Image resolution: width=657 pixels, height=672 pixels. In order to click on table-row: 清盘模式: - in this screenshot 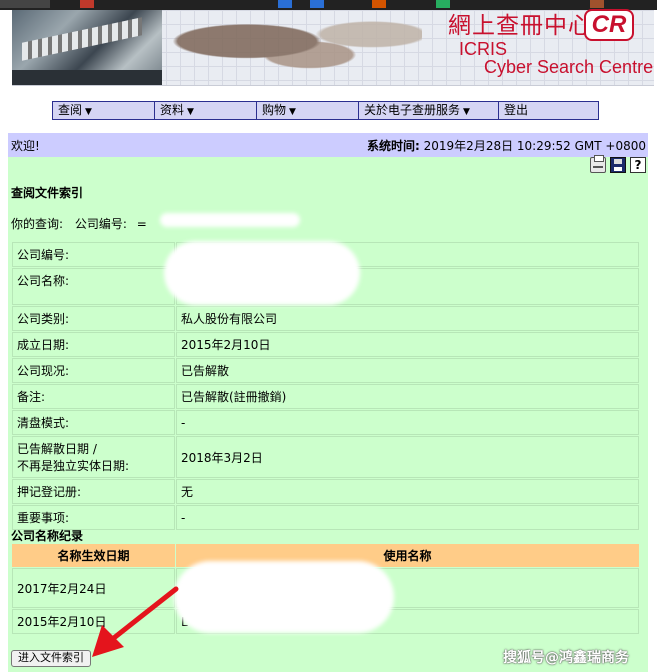, I will do `click(325, 422)`.